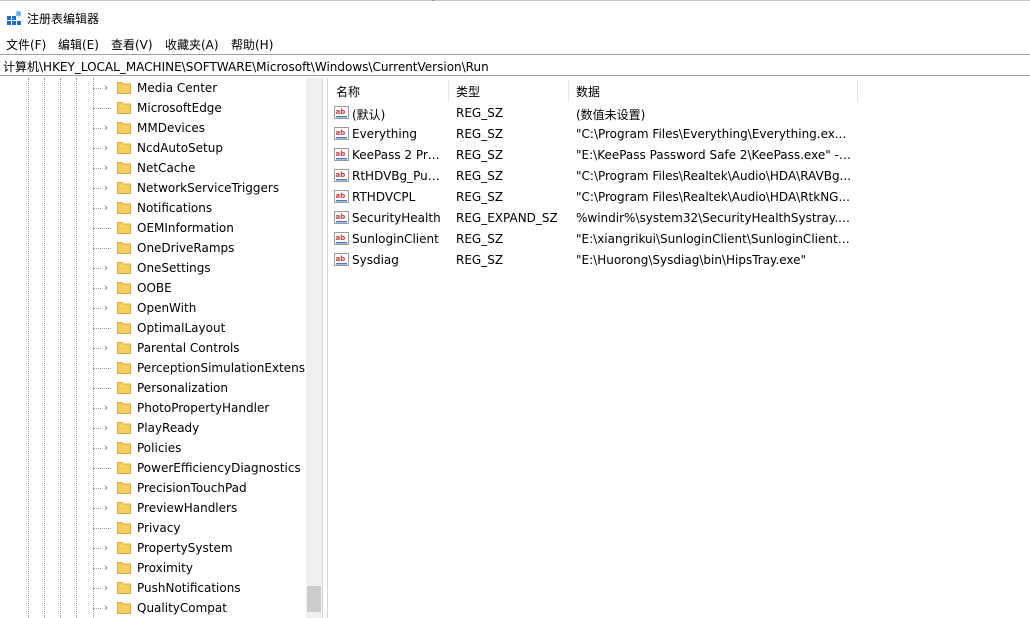 The image size is (1030, 618). What do you see at coordinates (857, 91) in the screenshot?
I see `column-separator` at bounding box center [857, 91].